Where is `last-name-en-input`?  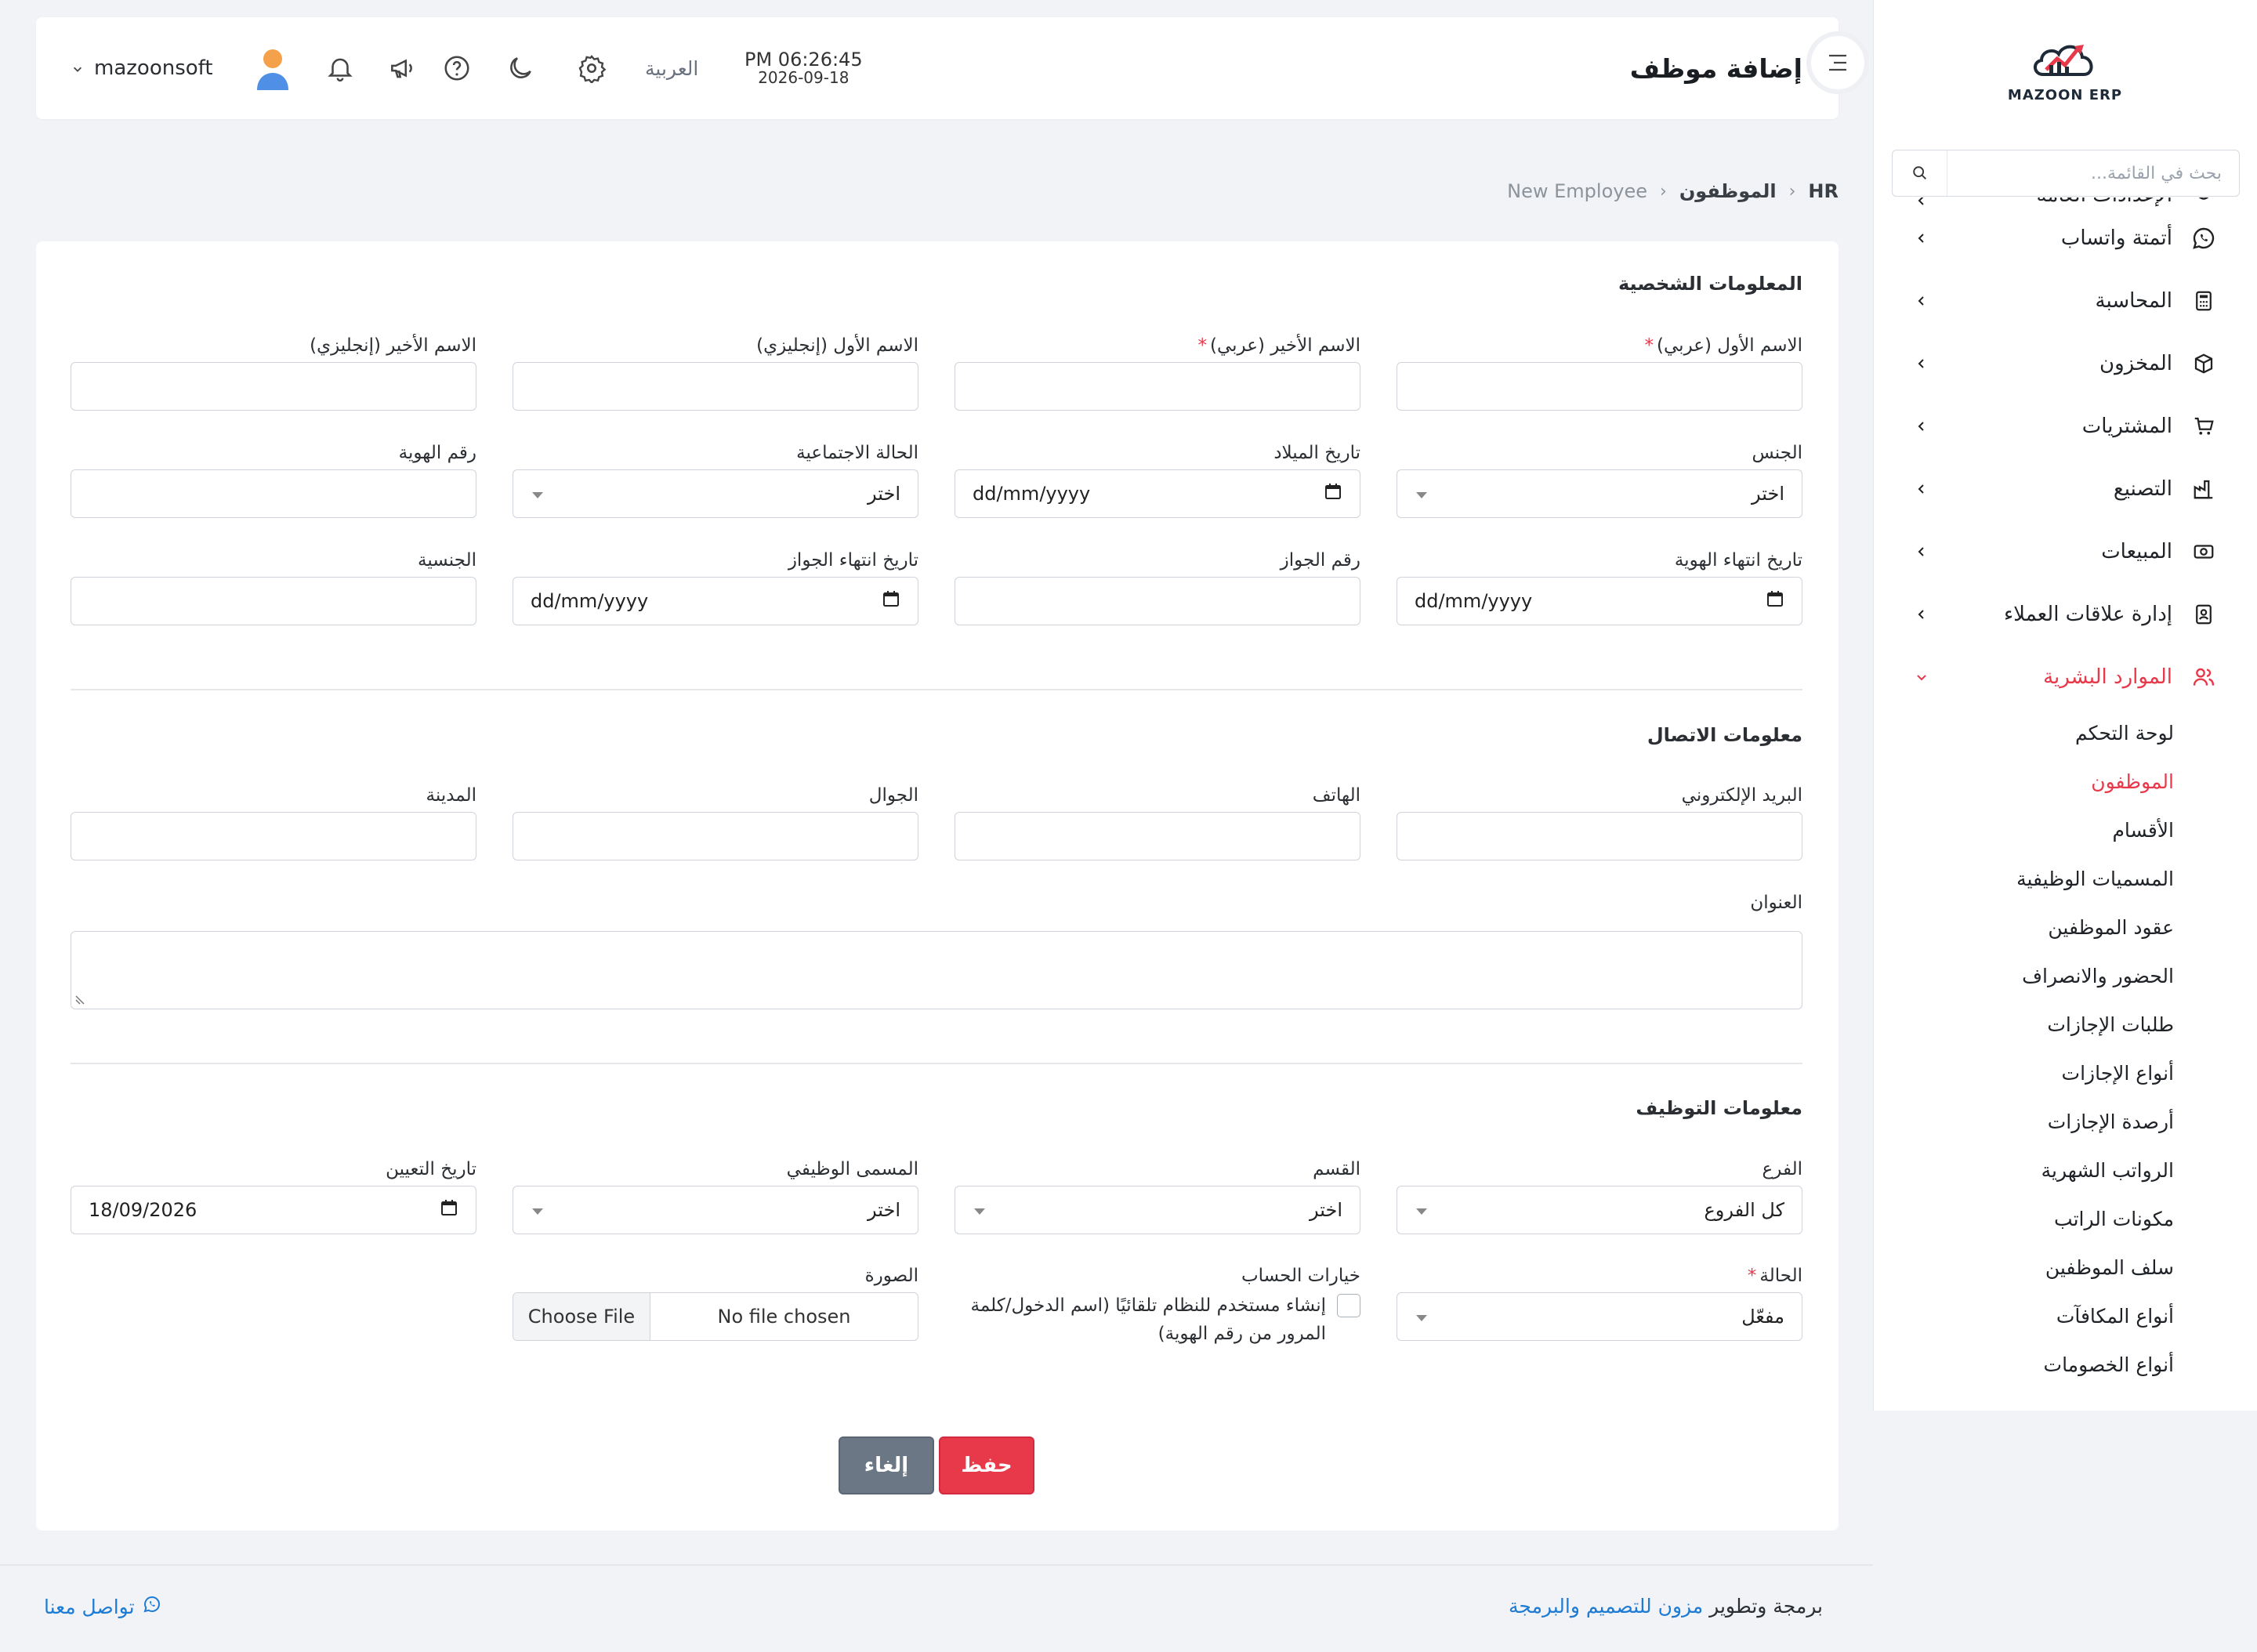
last-name-en-input is located at coordinates (273, 386).